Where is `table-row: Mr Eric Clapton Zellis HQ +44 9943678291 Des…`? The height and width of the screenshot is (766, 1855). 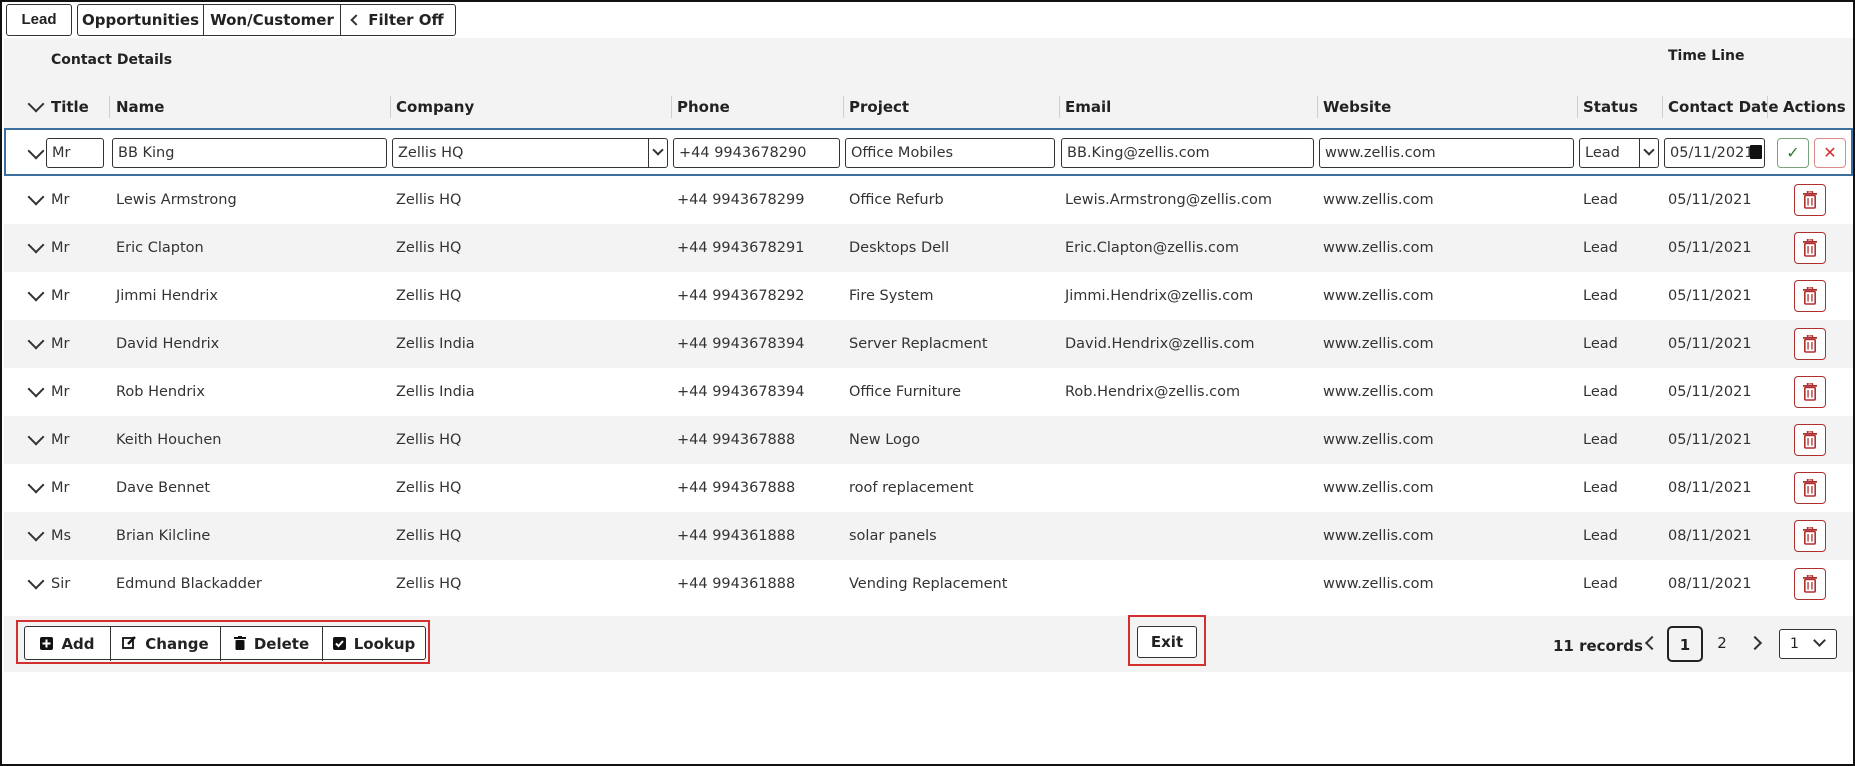 table-row: Mr Eric Clapton Zellis HQ +44 9943678291 Des… is located at coordinates (928, 248).